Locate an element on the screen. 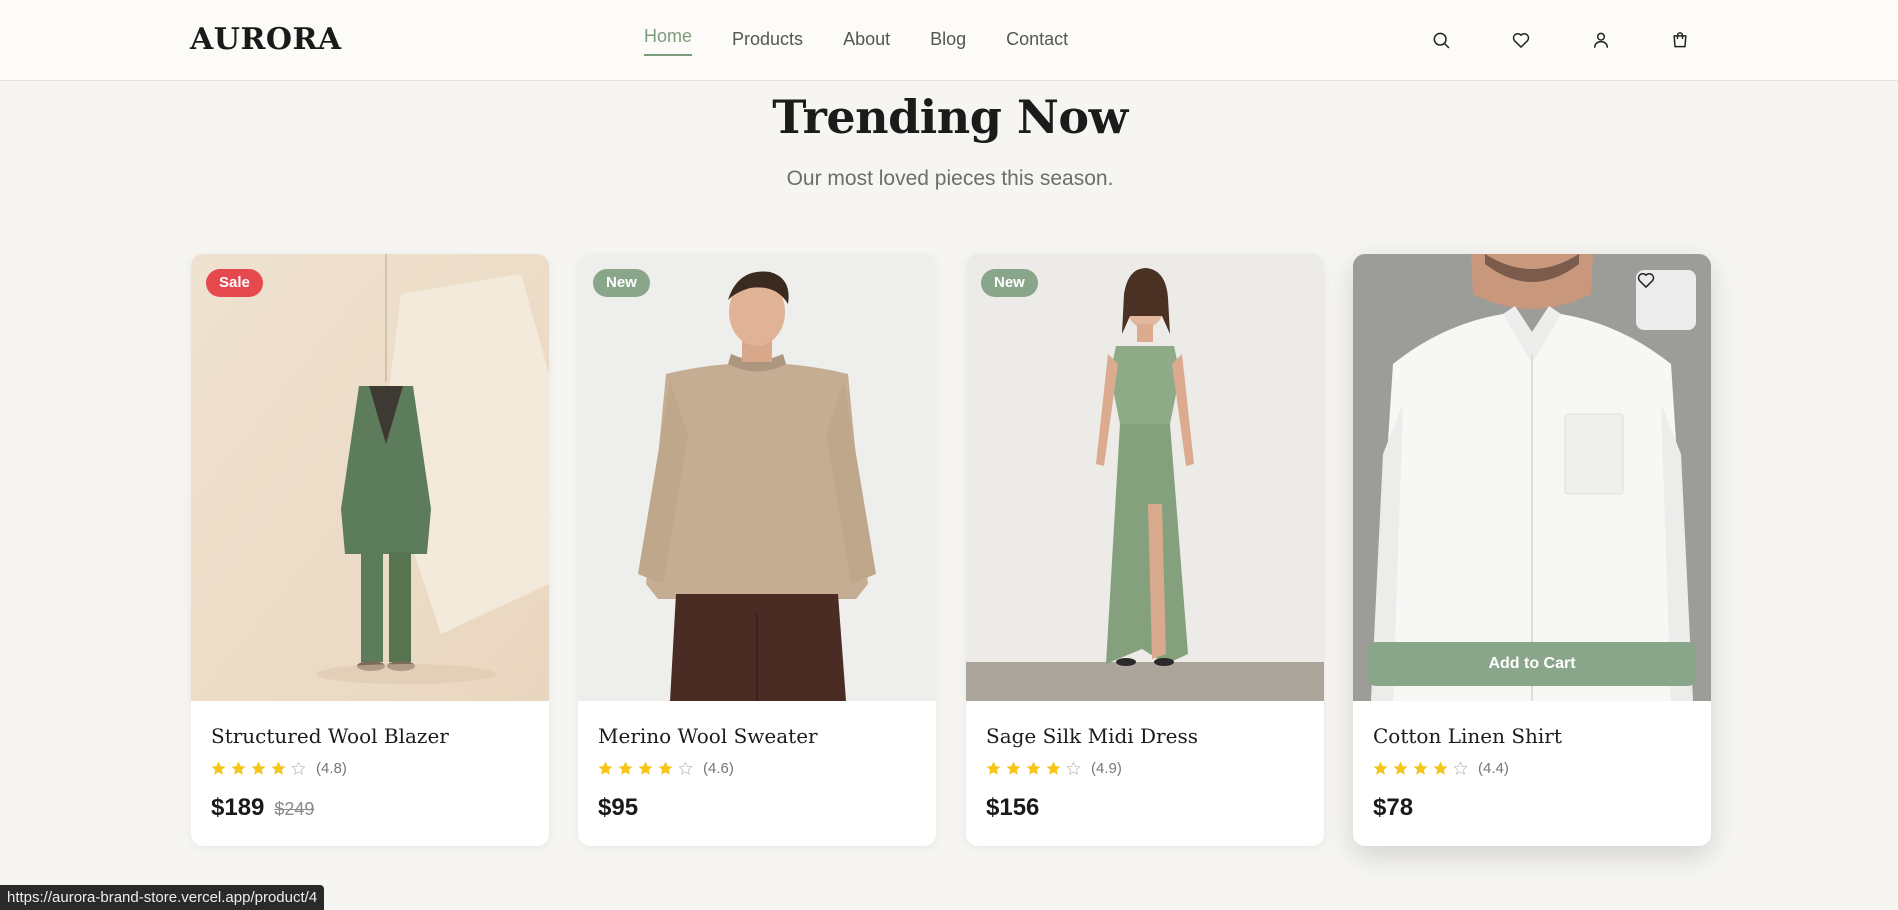 Image resolution: width=1898 pixels, height=910 pixels. product-card: New Merino Wool Sweater (4.6) $95 is located at coordinates (757, 550).